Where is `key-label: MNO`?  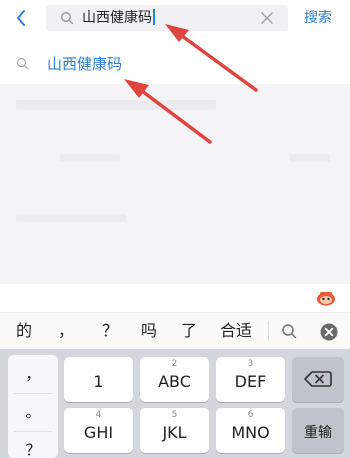 key-label: MNO is located at coordinates (250, 432).